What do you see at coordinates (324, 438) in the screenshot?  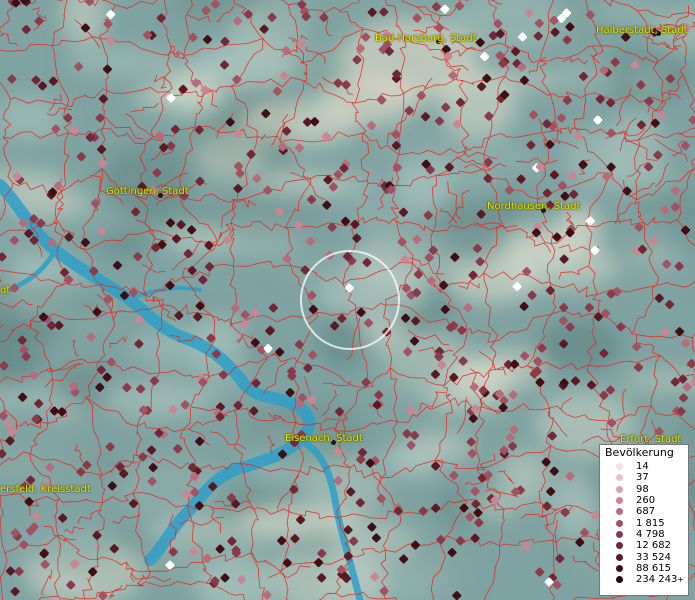 I see `city-label-eisenach: Eisenach, Stadt` at bounding box center [324, 438].